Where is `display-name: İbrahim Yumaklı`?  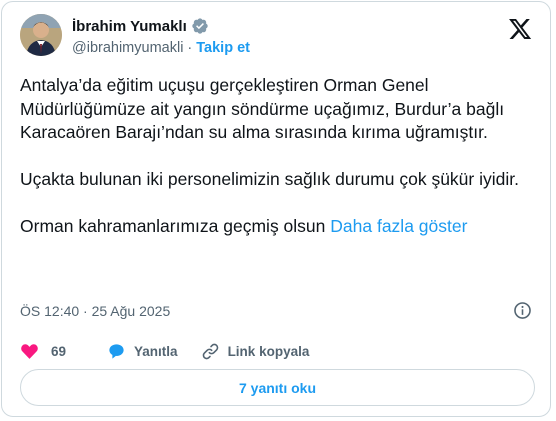 display-name: İbrahim Yumaklı is located at coordinates (129, 26).